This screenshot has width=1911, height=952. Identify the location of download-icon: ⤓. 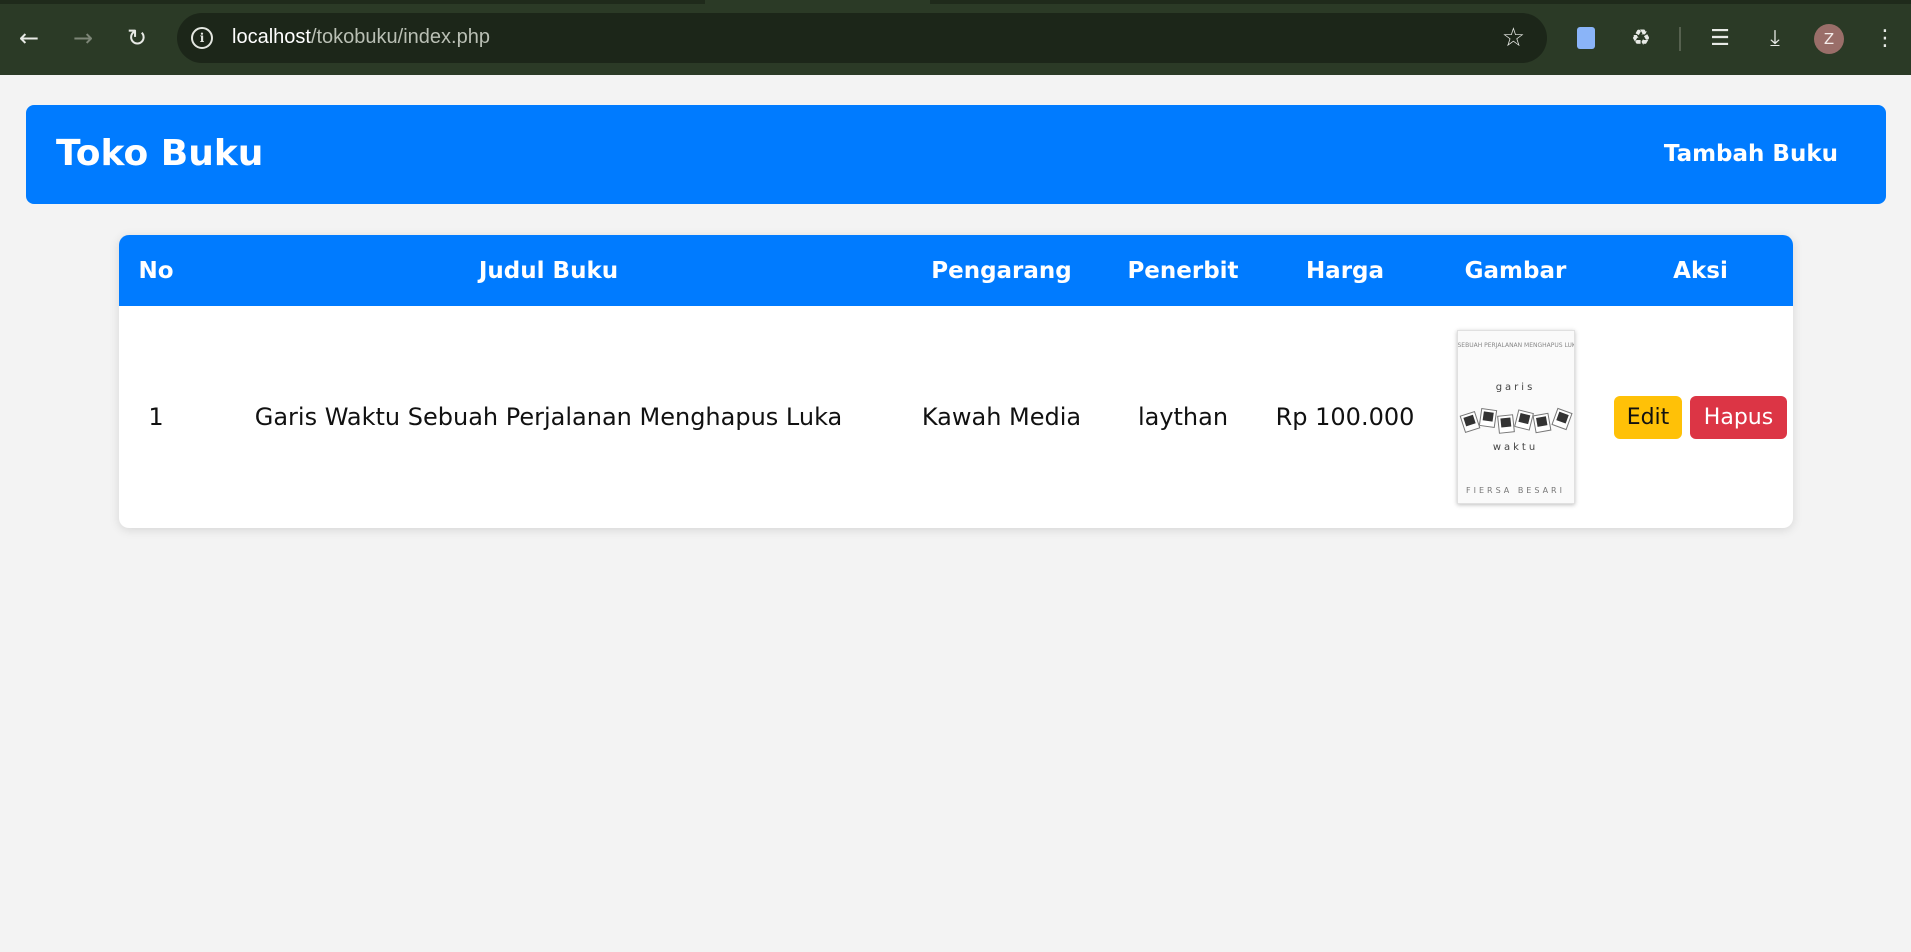
(1775, 38).